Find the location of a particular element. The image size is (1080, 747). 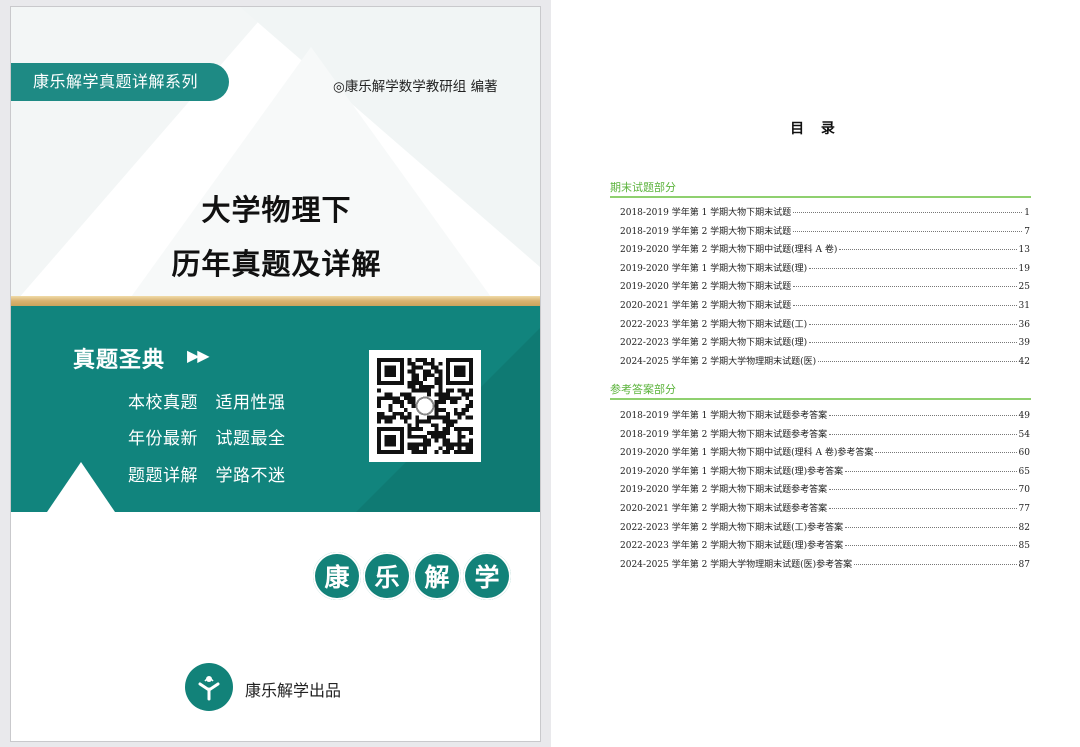

toc-entry-label: 2018-2019 学年第 2 学期大物下期末试题参考答案 is located at coordinates (724, 434).